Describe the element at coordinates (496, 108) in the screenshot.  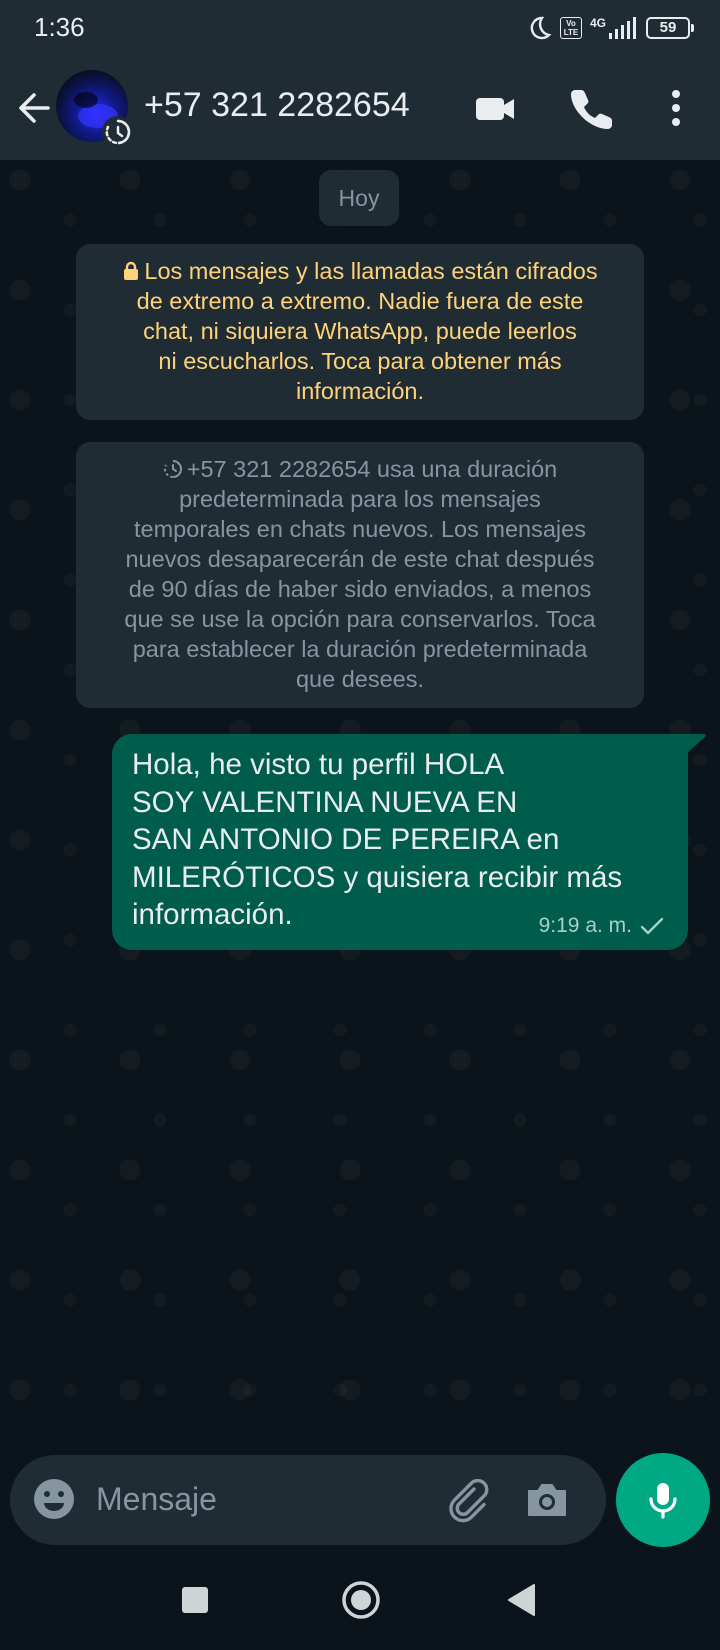
I see `video-call-icon` at that location.